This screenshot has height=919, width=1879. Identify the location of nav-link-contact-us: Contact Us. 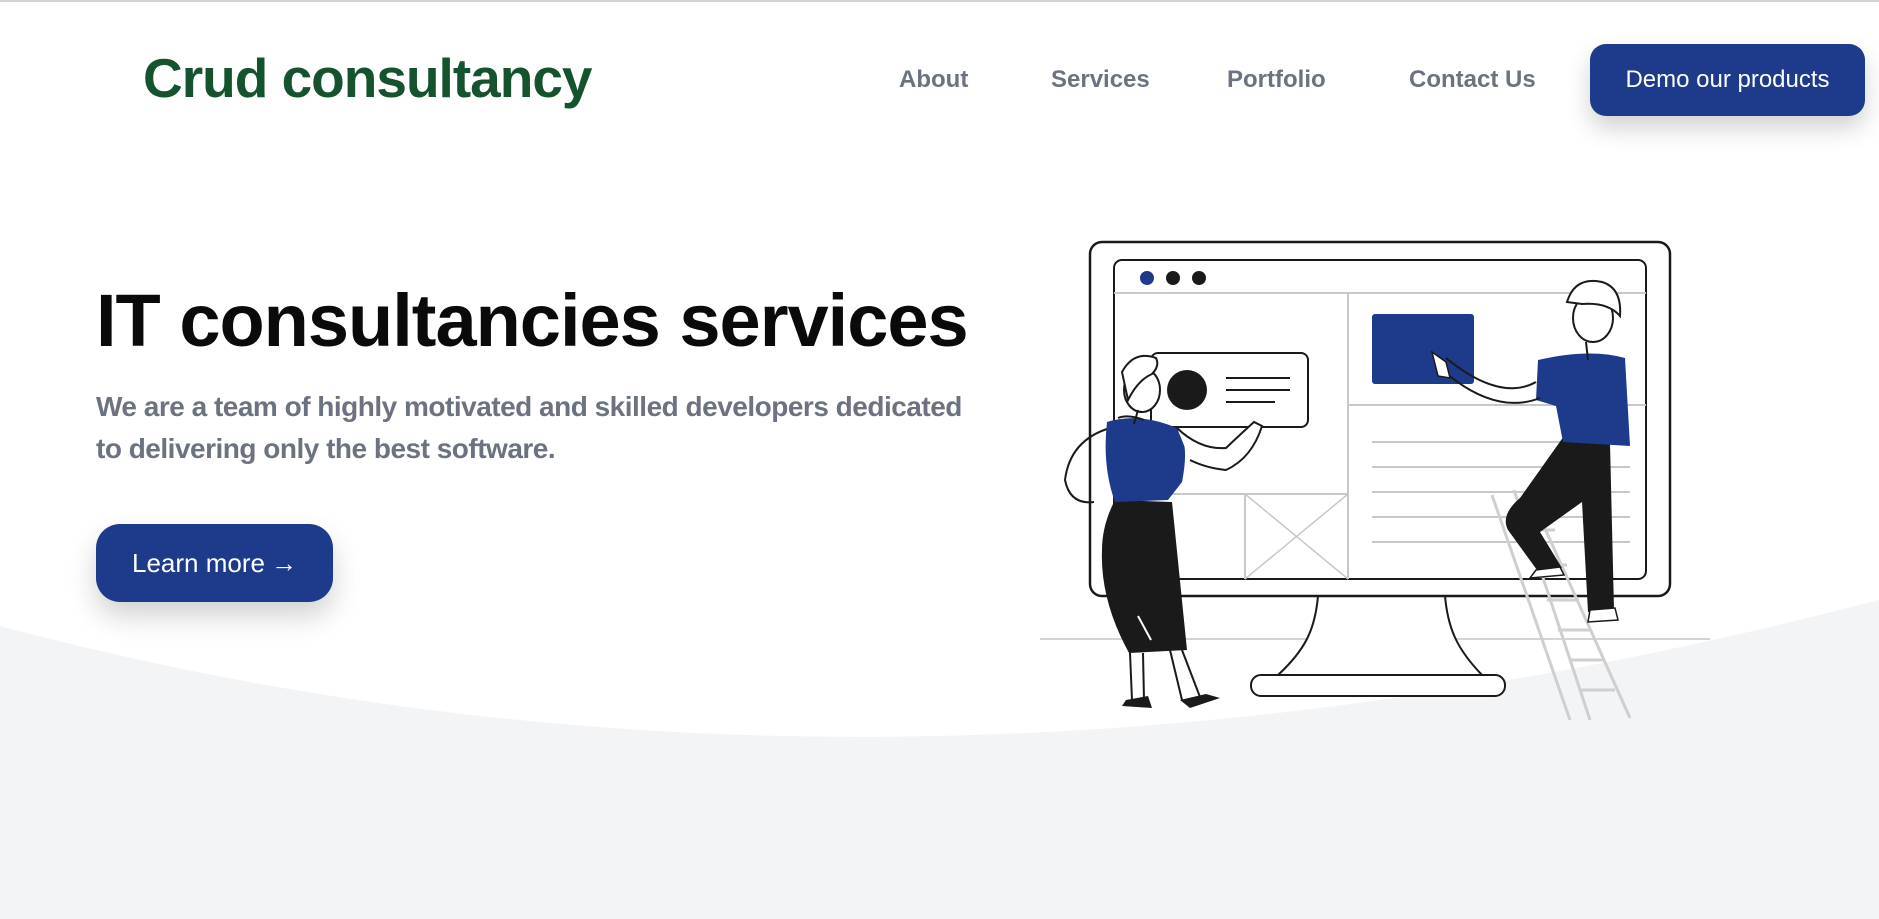
(1472, 81).